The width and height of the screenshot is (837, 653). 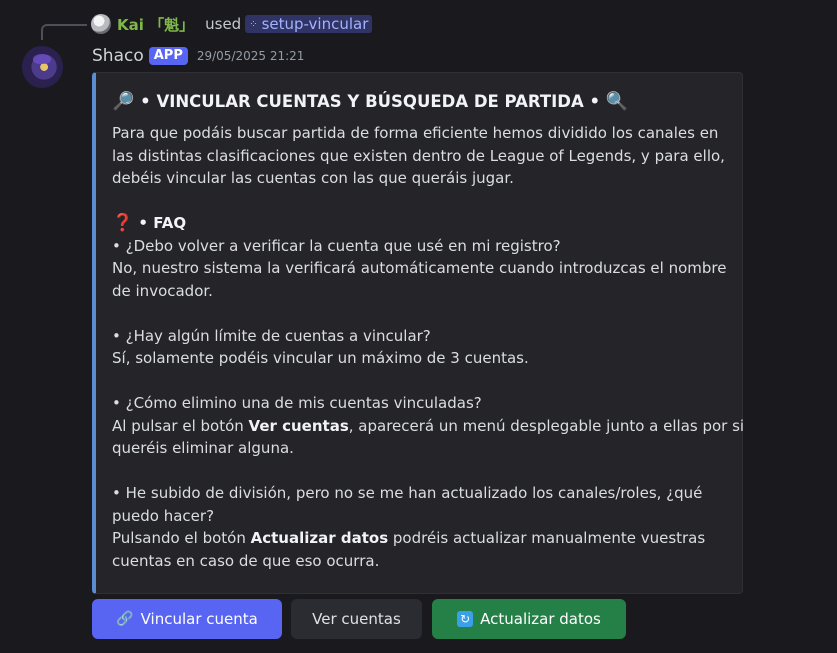 What do you see at coordinates (64, 32) in the screenshot?
I see `reply-connector` at bounding box center [64, 32].